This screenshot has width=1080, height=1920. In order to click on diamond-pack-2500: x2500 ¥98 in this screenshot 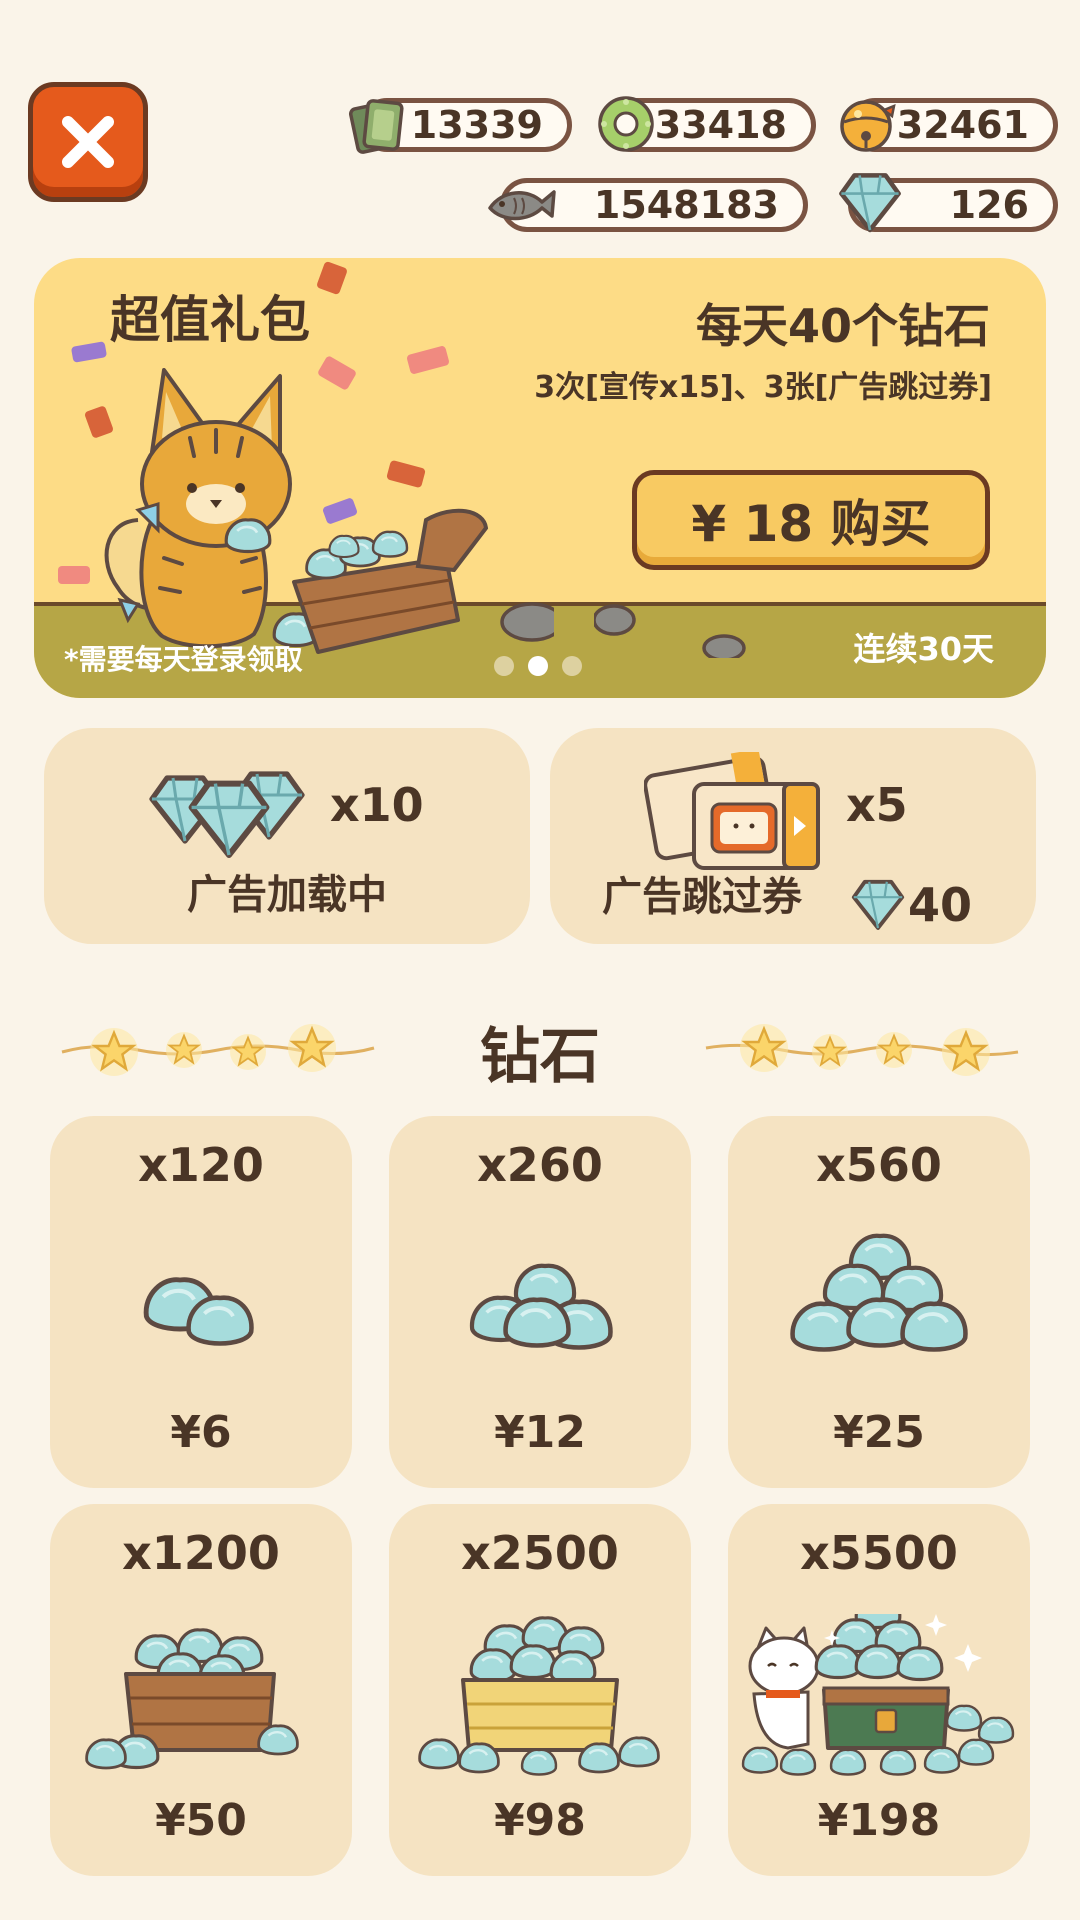, I will do `click(540, 1690)`.